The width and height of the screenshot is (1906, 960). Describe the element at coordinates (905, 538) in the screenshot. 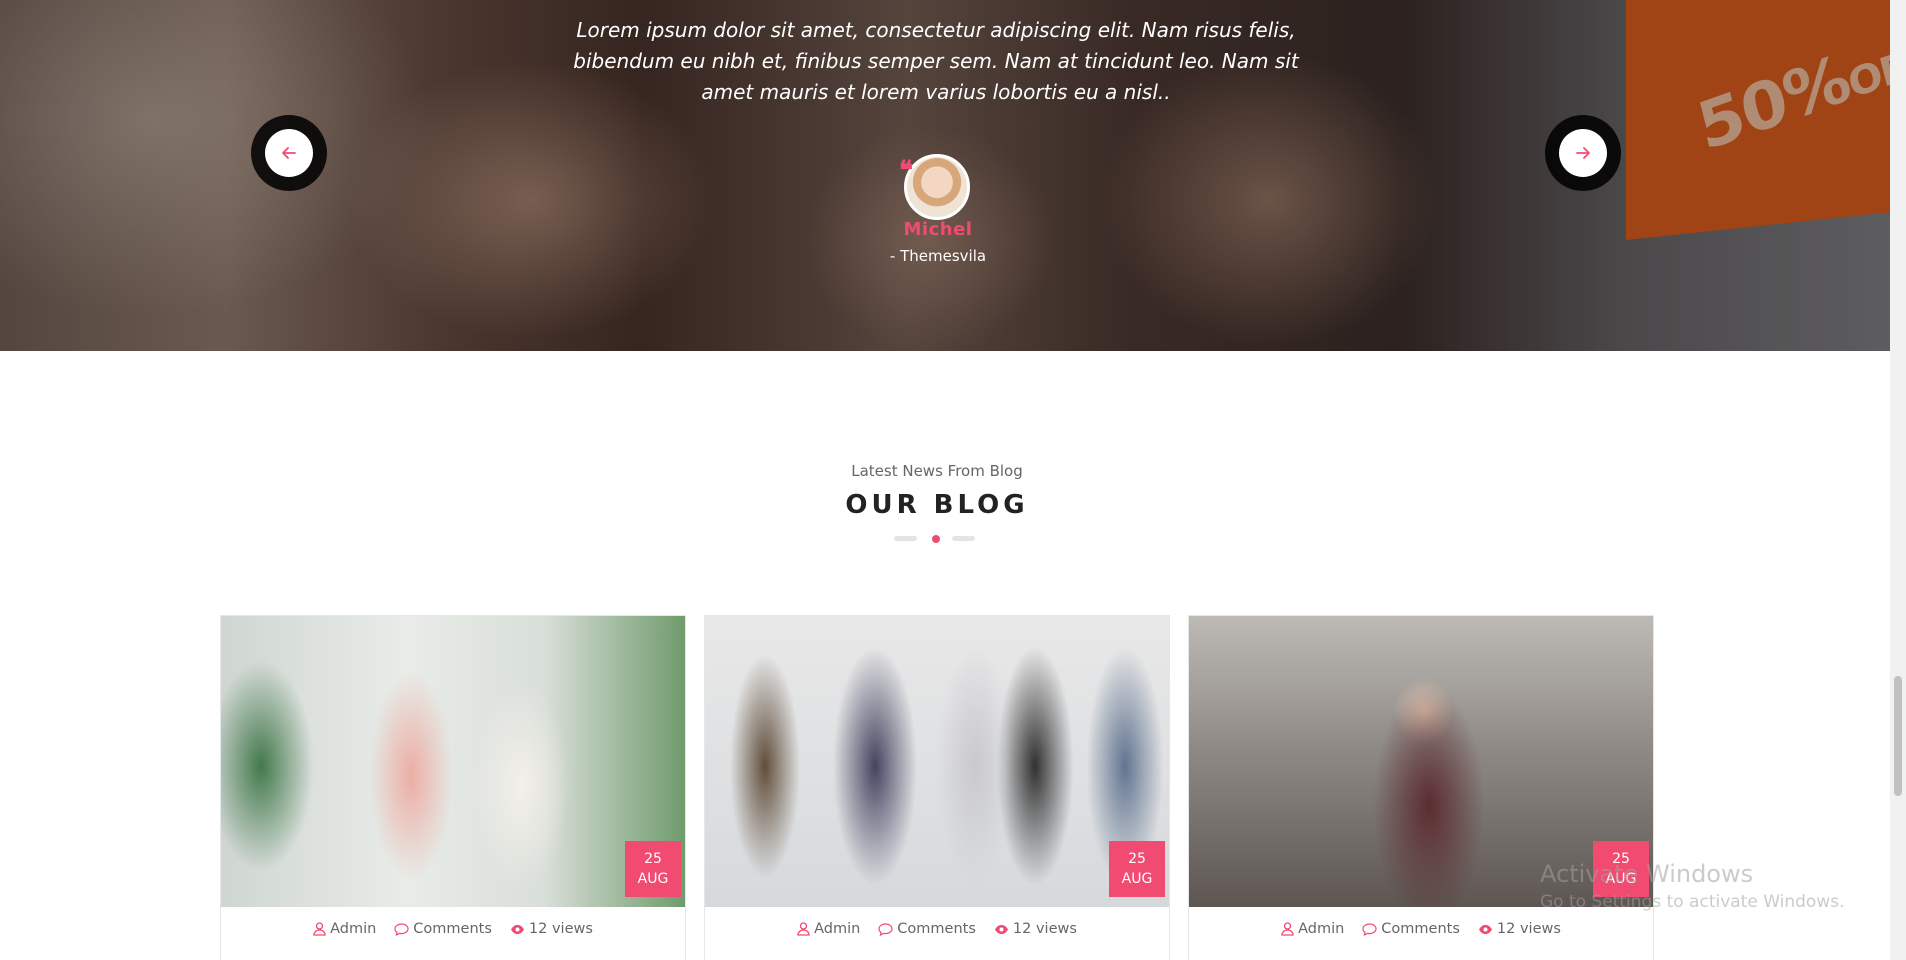

I see `title-divider-left` at that location.